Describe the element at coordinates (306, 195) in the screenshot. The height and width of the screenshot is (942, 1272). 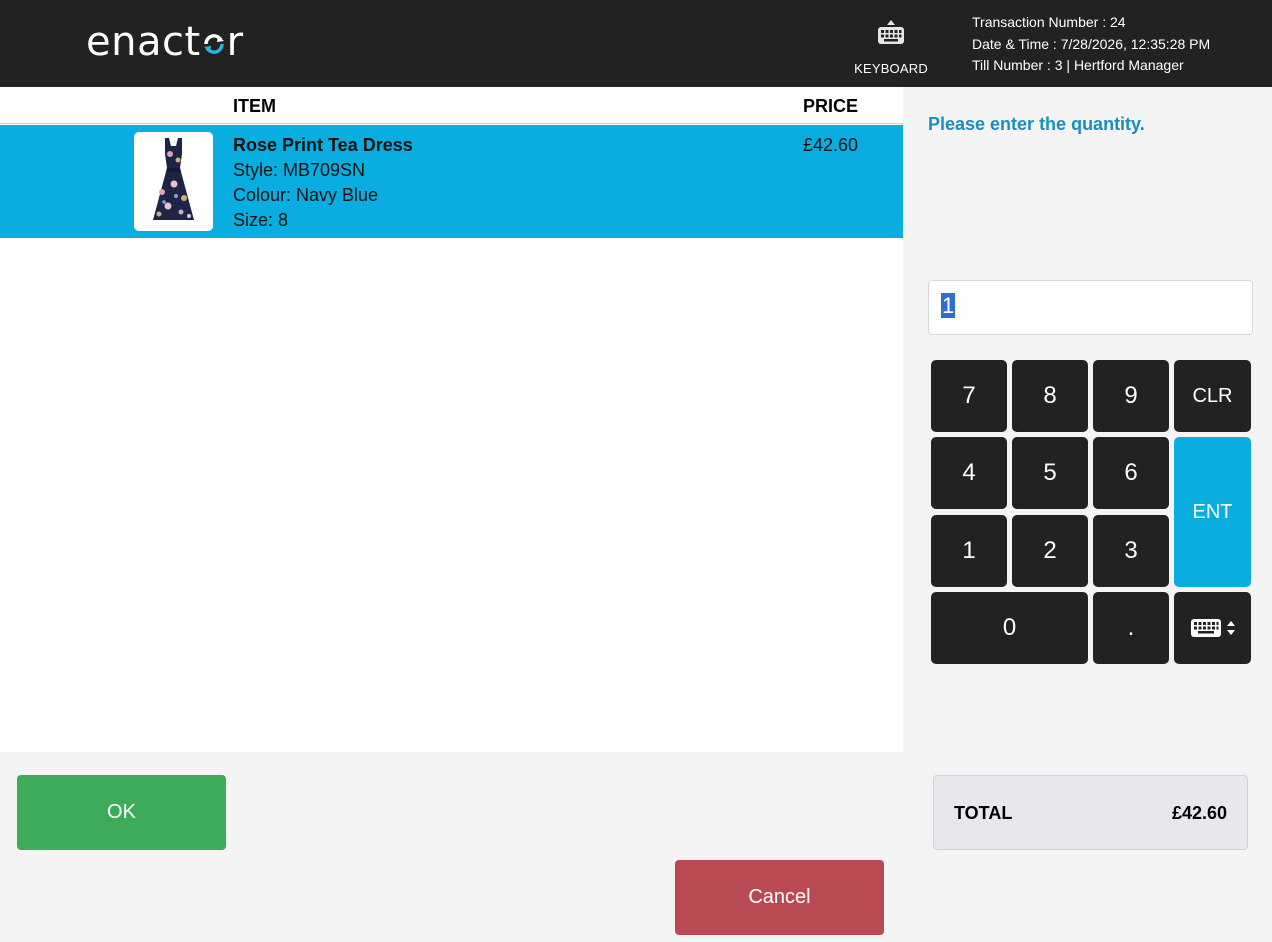
I see `item-colour: Colour: Navy Blue` at that location.